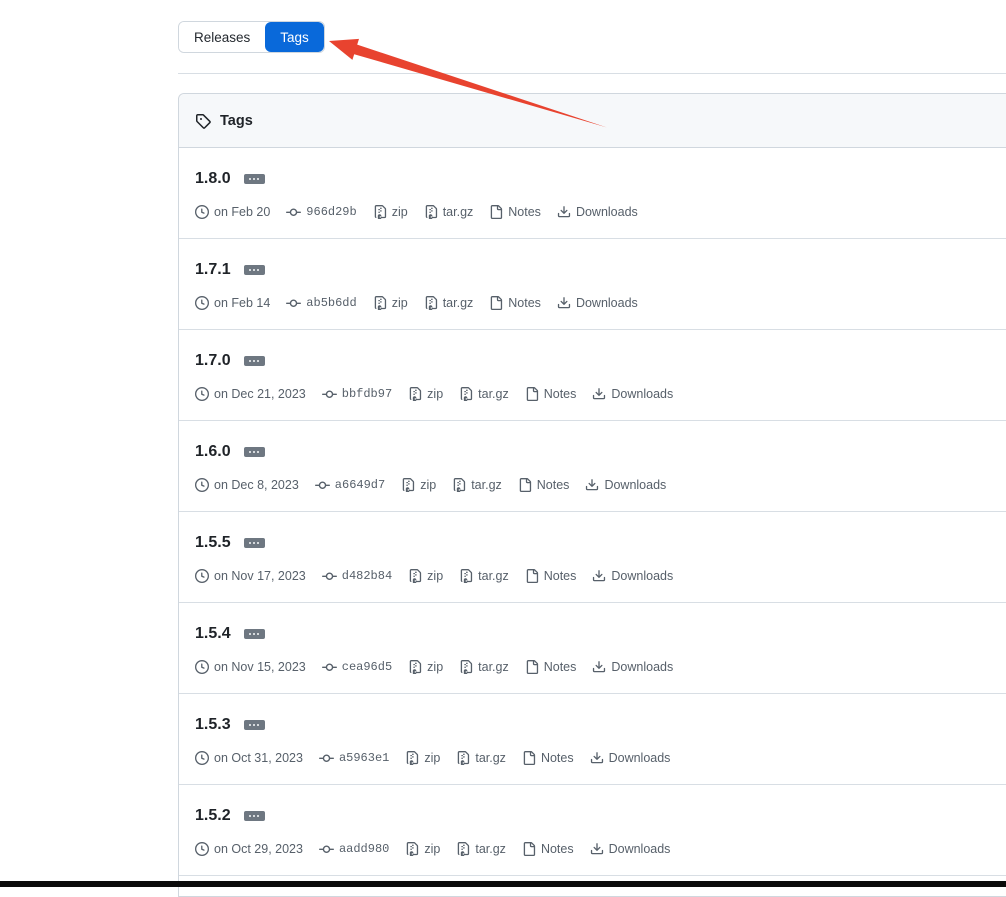 This screenshot has width=1006, height=897. I want to click on releases-tab: Releases, so click(222, 37).